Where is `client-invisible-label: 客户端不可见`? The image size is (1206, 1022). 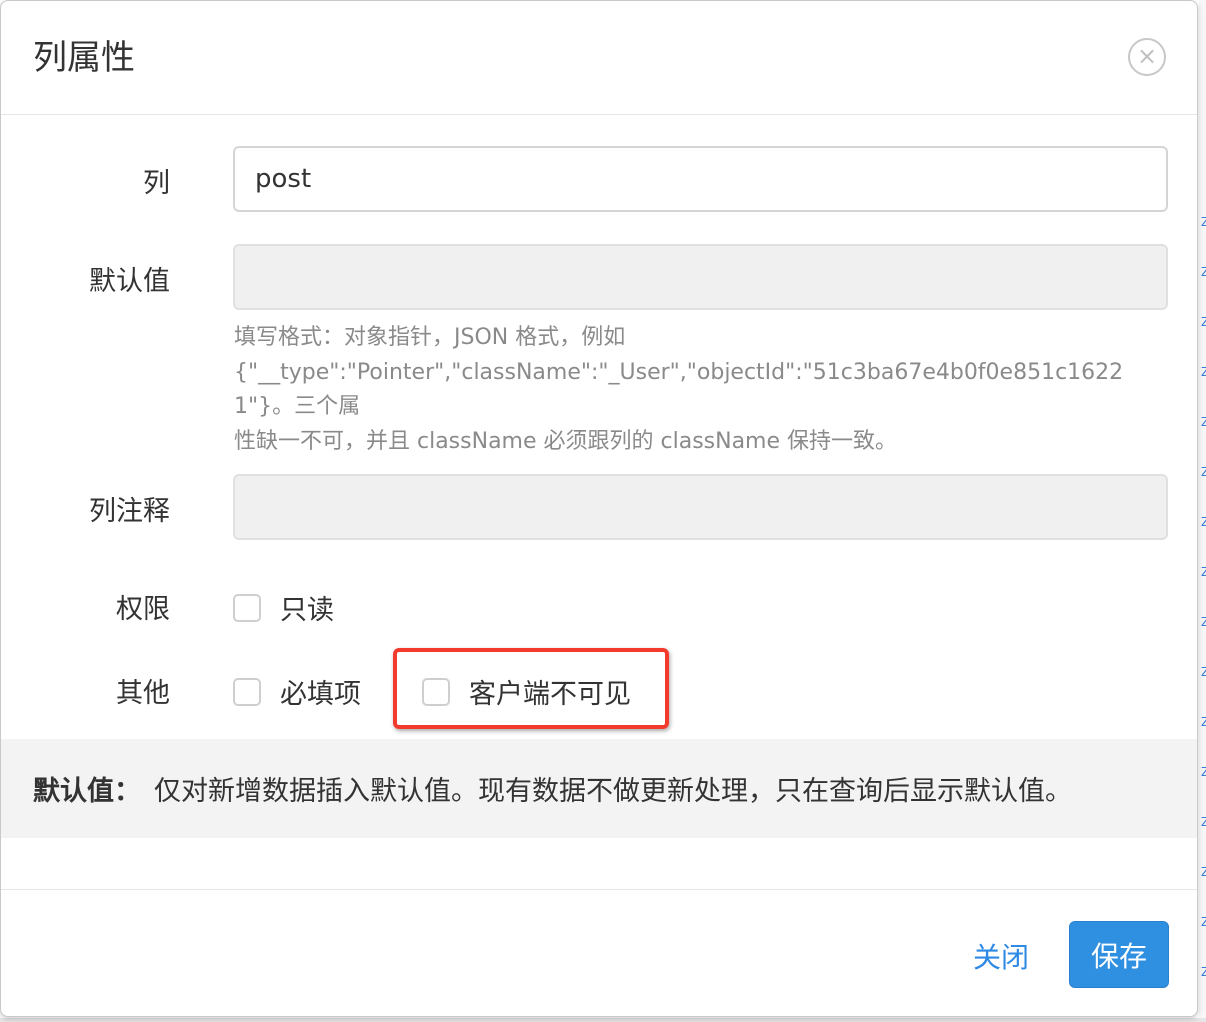 client-invisible-label: 客户端不可见 is located at coordinates (550, 694).